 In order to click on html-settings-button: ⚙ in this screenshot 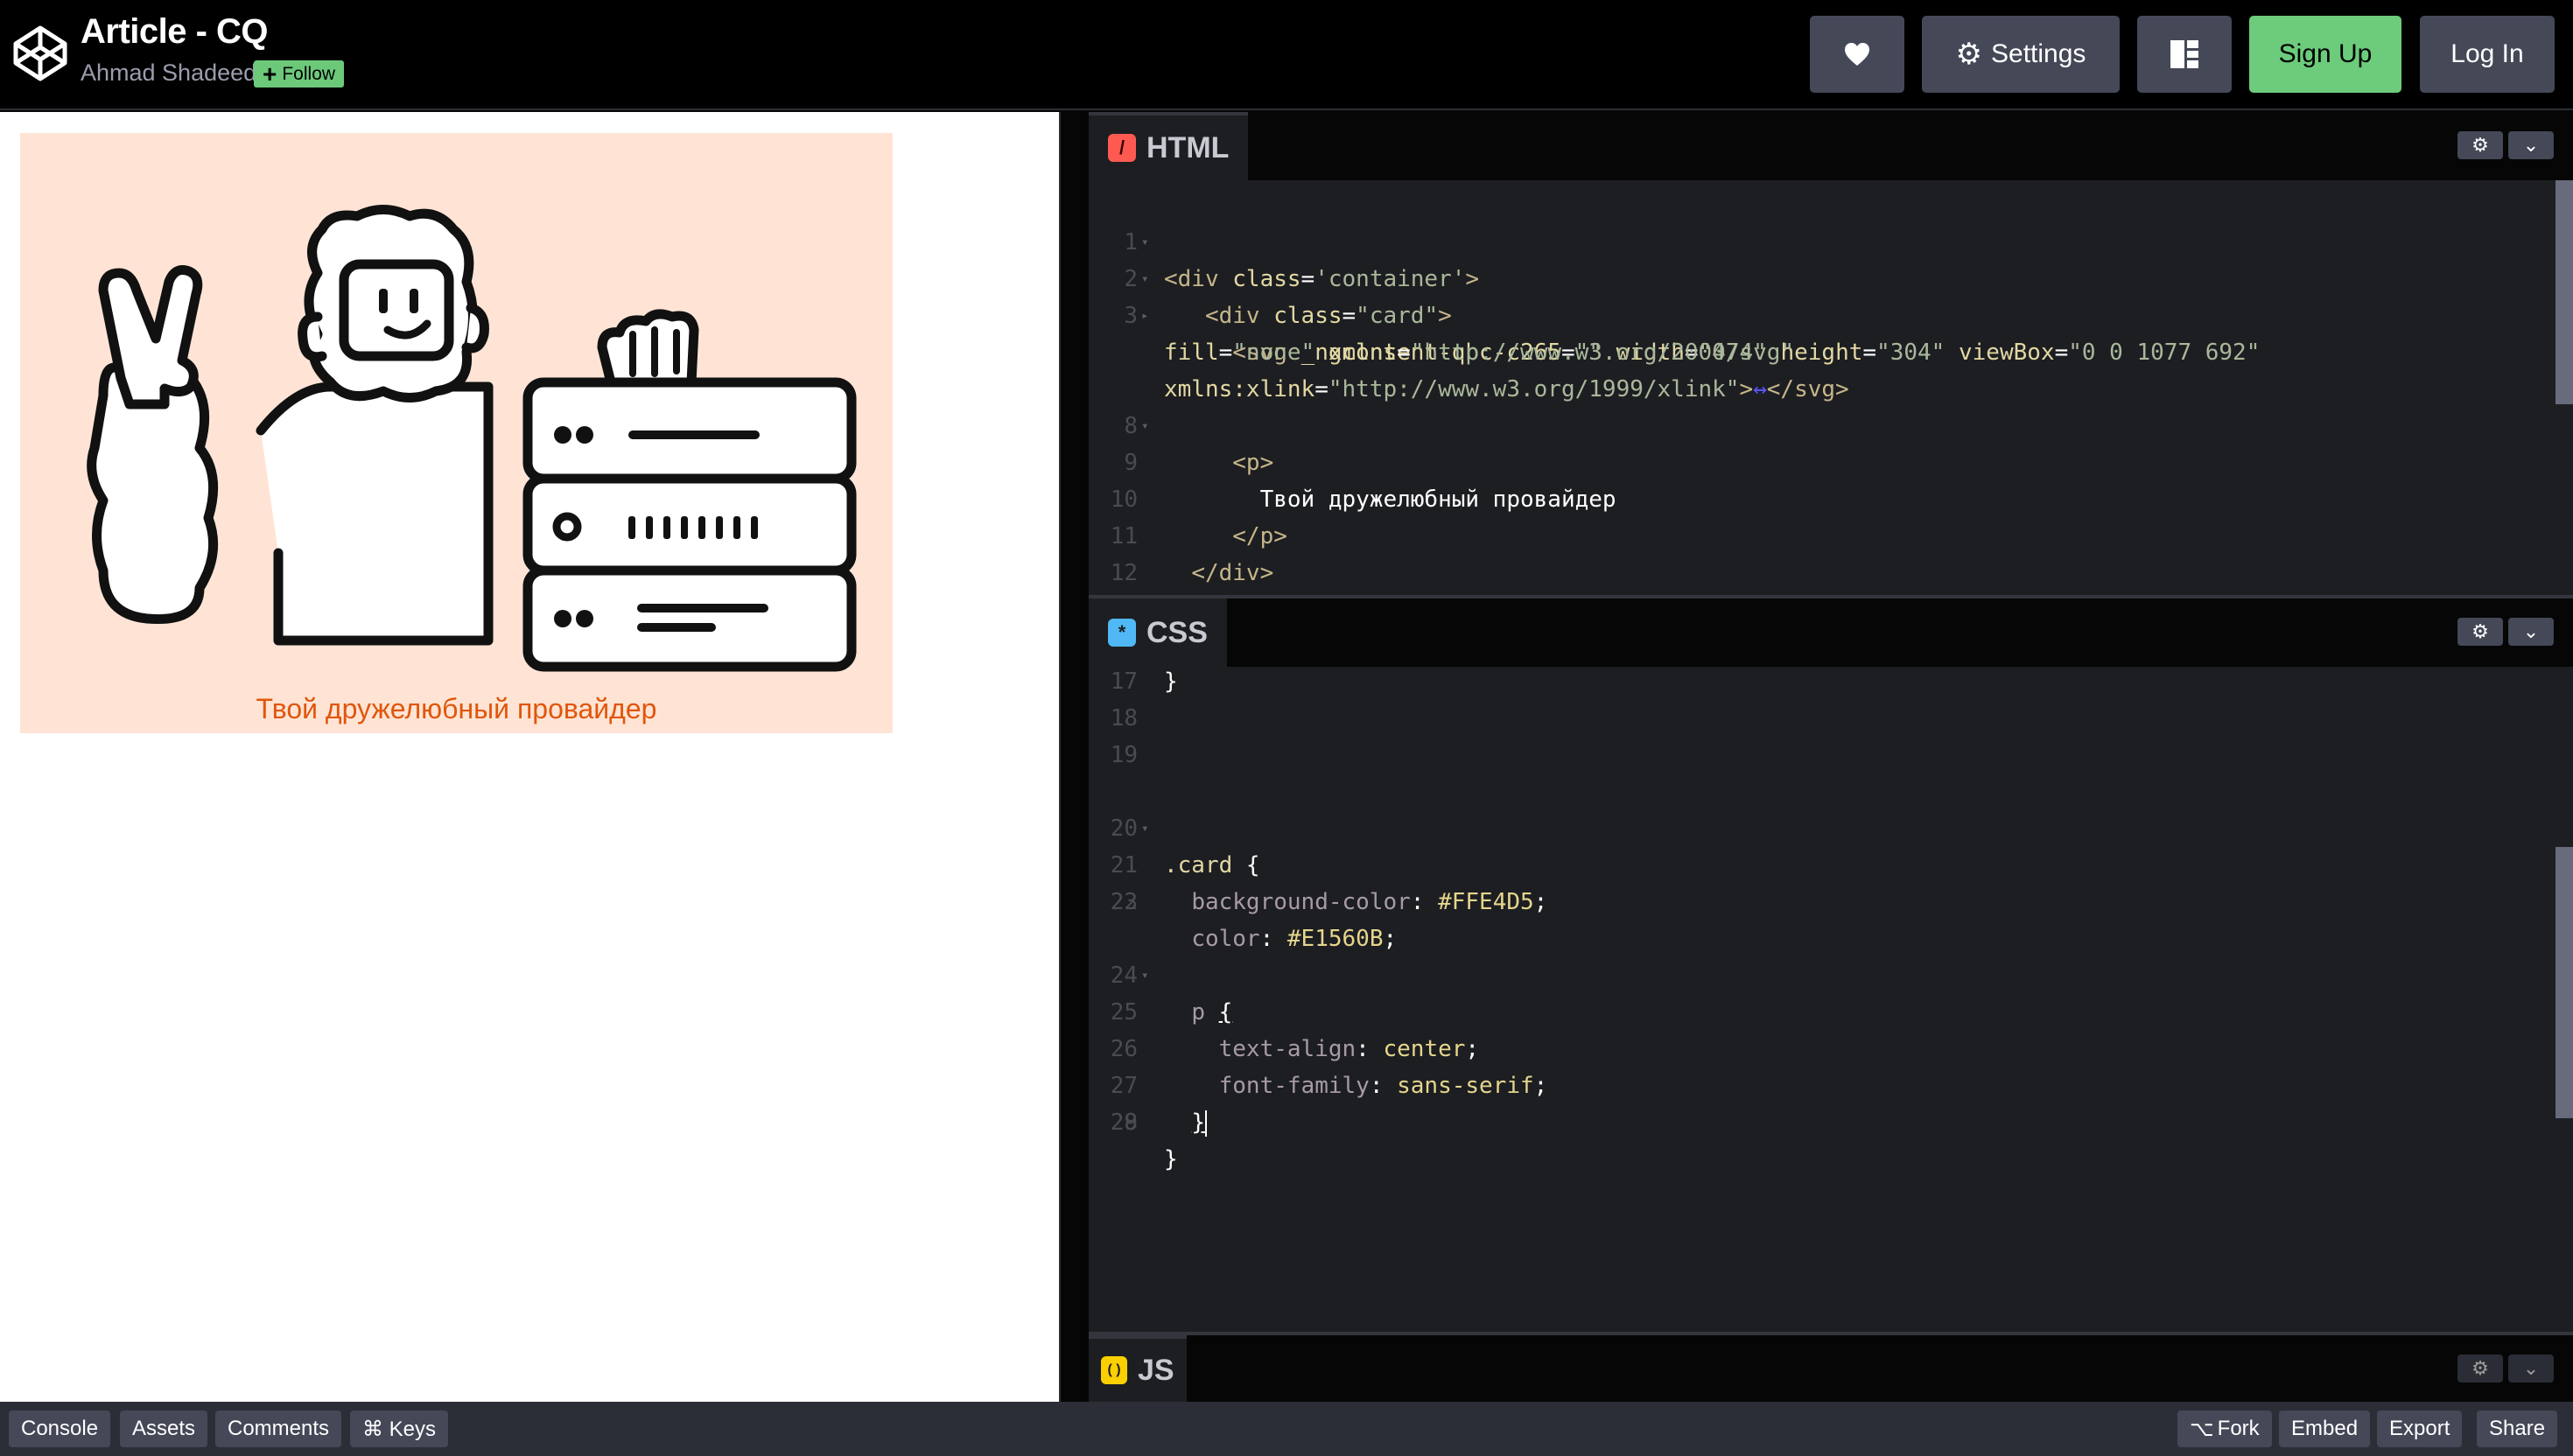, I will do `click(2480, 145)`.